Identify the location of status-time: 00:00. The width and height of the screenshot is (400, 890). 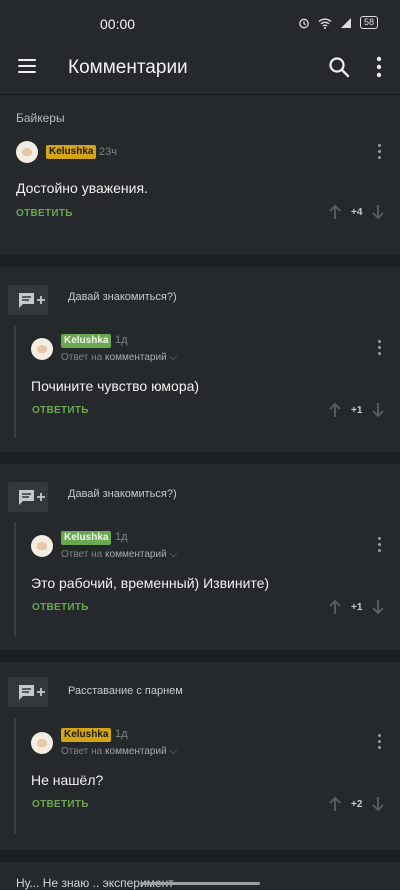
(118, 24).